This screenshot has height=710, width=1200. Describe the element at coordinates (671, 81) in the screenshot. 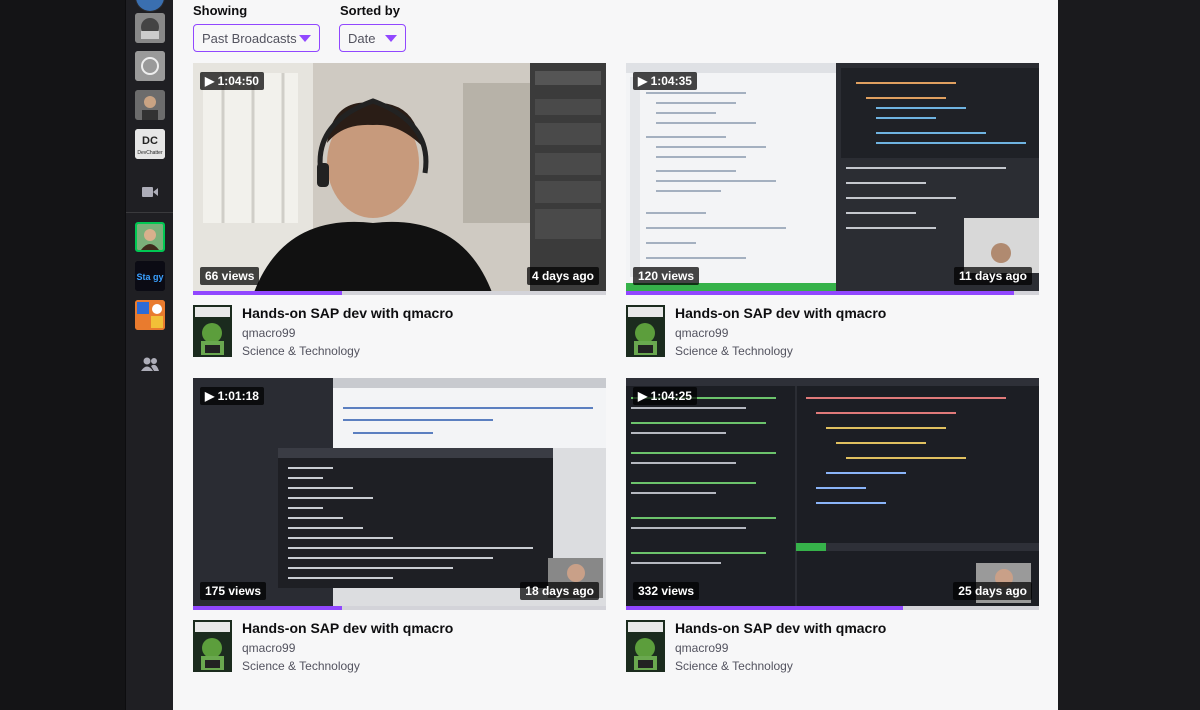

I see `duration-text: 1:04:35` at that location.